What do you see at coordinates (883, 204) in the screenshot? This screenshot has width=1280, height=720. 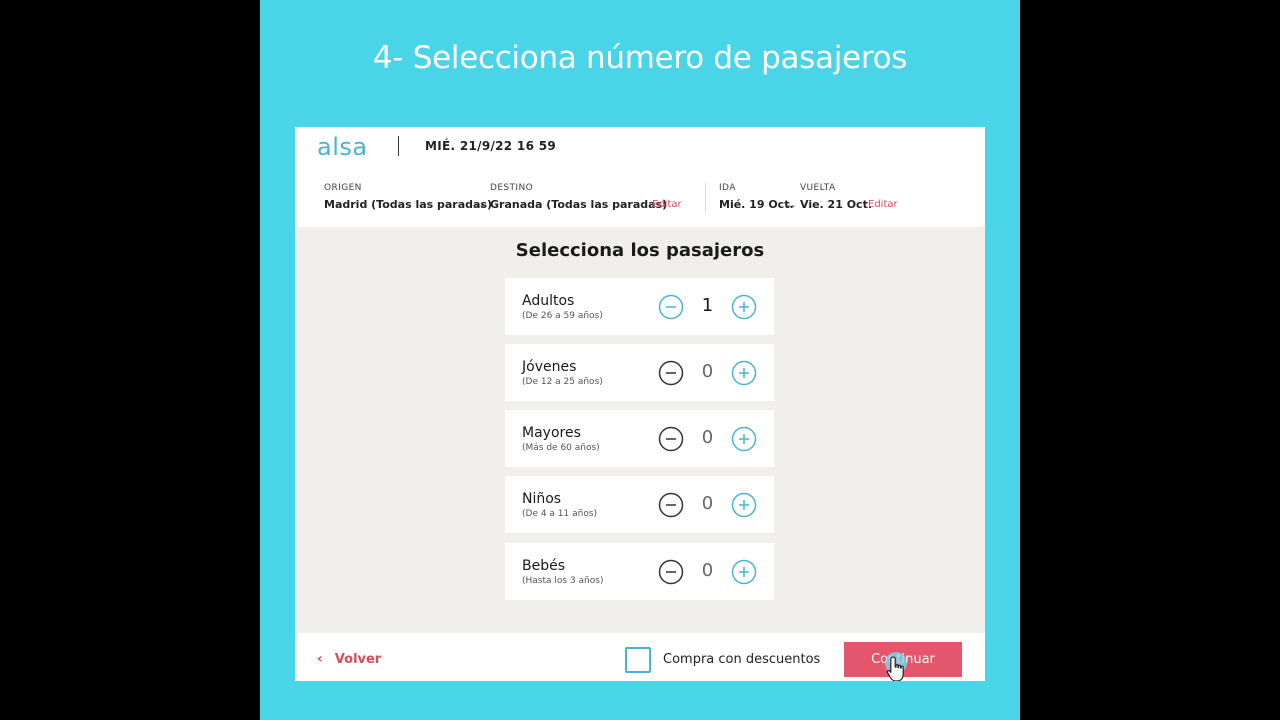 I see `edit-dates-link: Editar` at bounding box center [883, 204].